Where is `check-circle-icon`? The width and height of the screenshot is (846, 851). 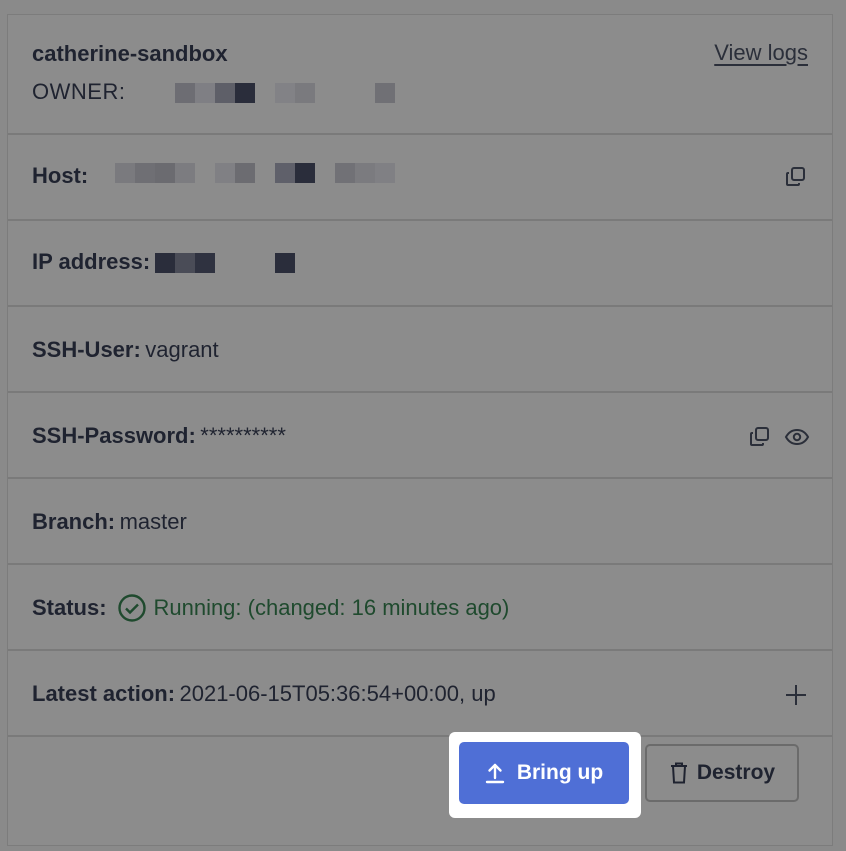 check-circle-icon is located at coordinates (132, 608).